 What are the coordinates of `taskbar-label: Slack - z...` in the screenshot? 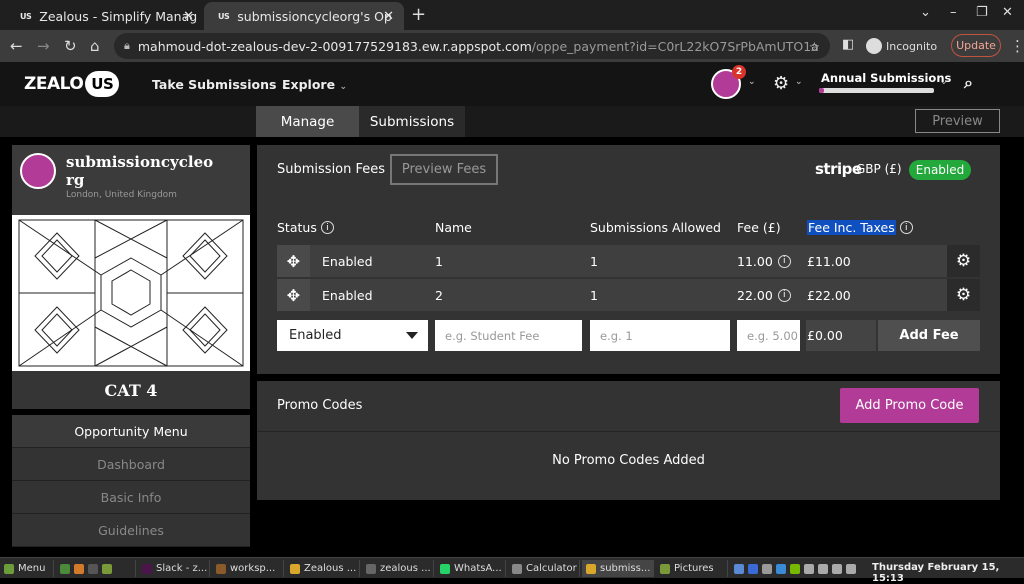 It's located at (182, 568).